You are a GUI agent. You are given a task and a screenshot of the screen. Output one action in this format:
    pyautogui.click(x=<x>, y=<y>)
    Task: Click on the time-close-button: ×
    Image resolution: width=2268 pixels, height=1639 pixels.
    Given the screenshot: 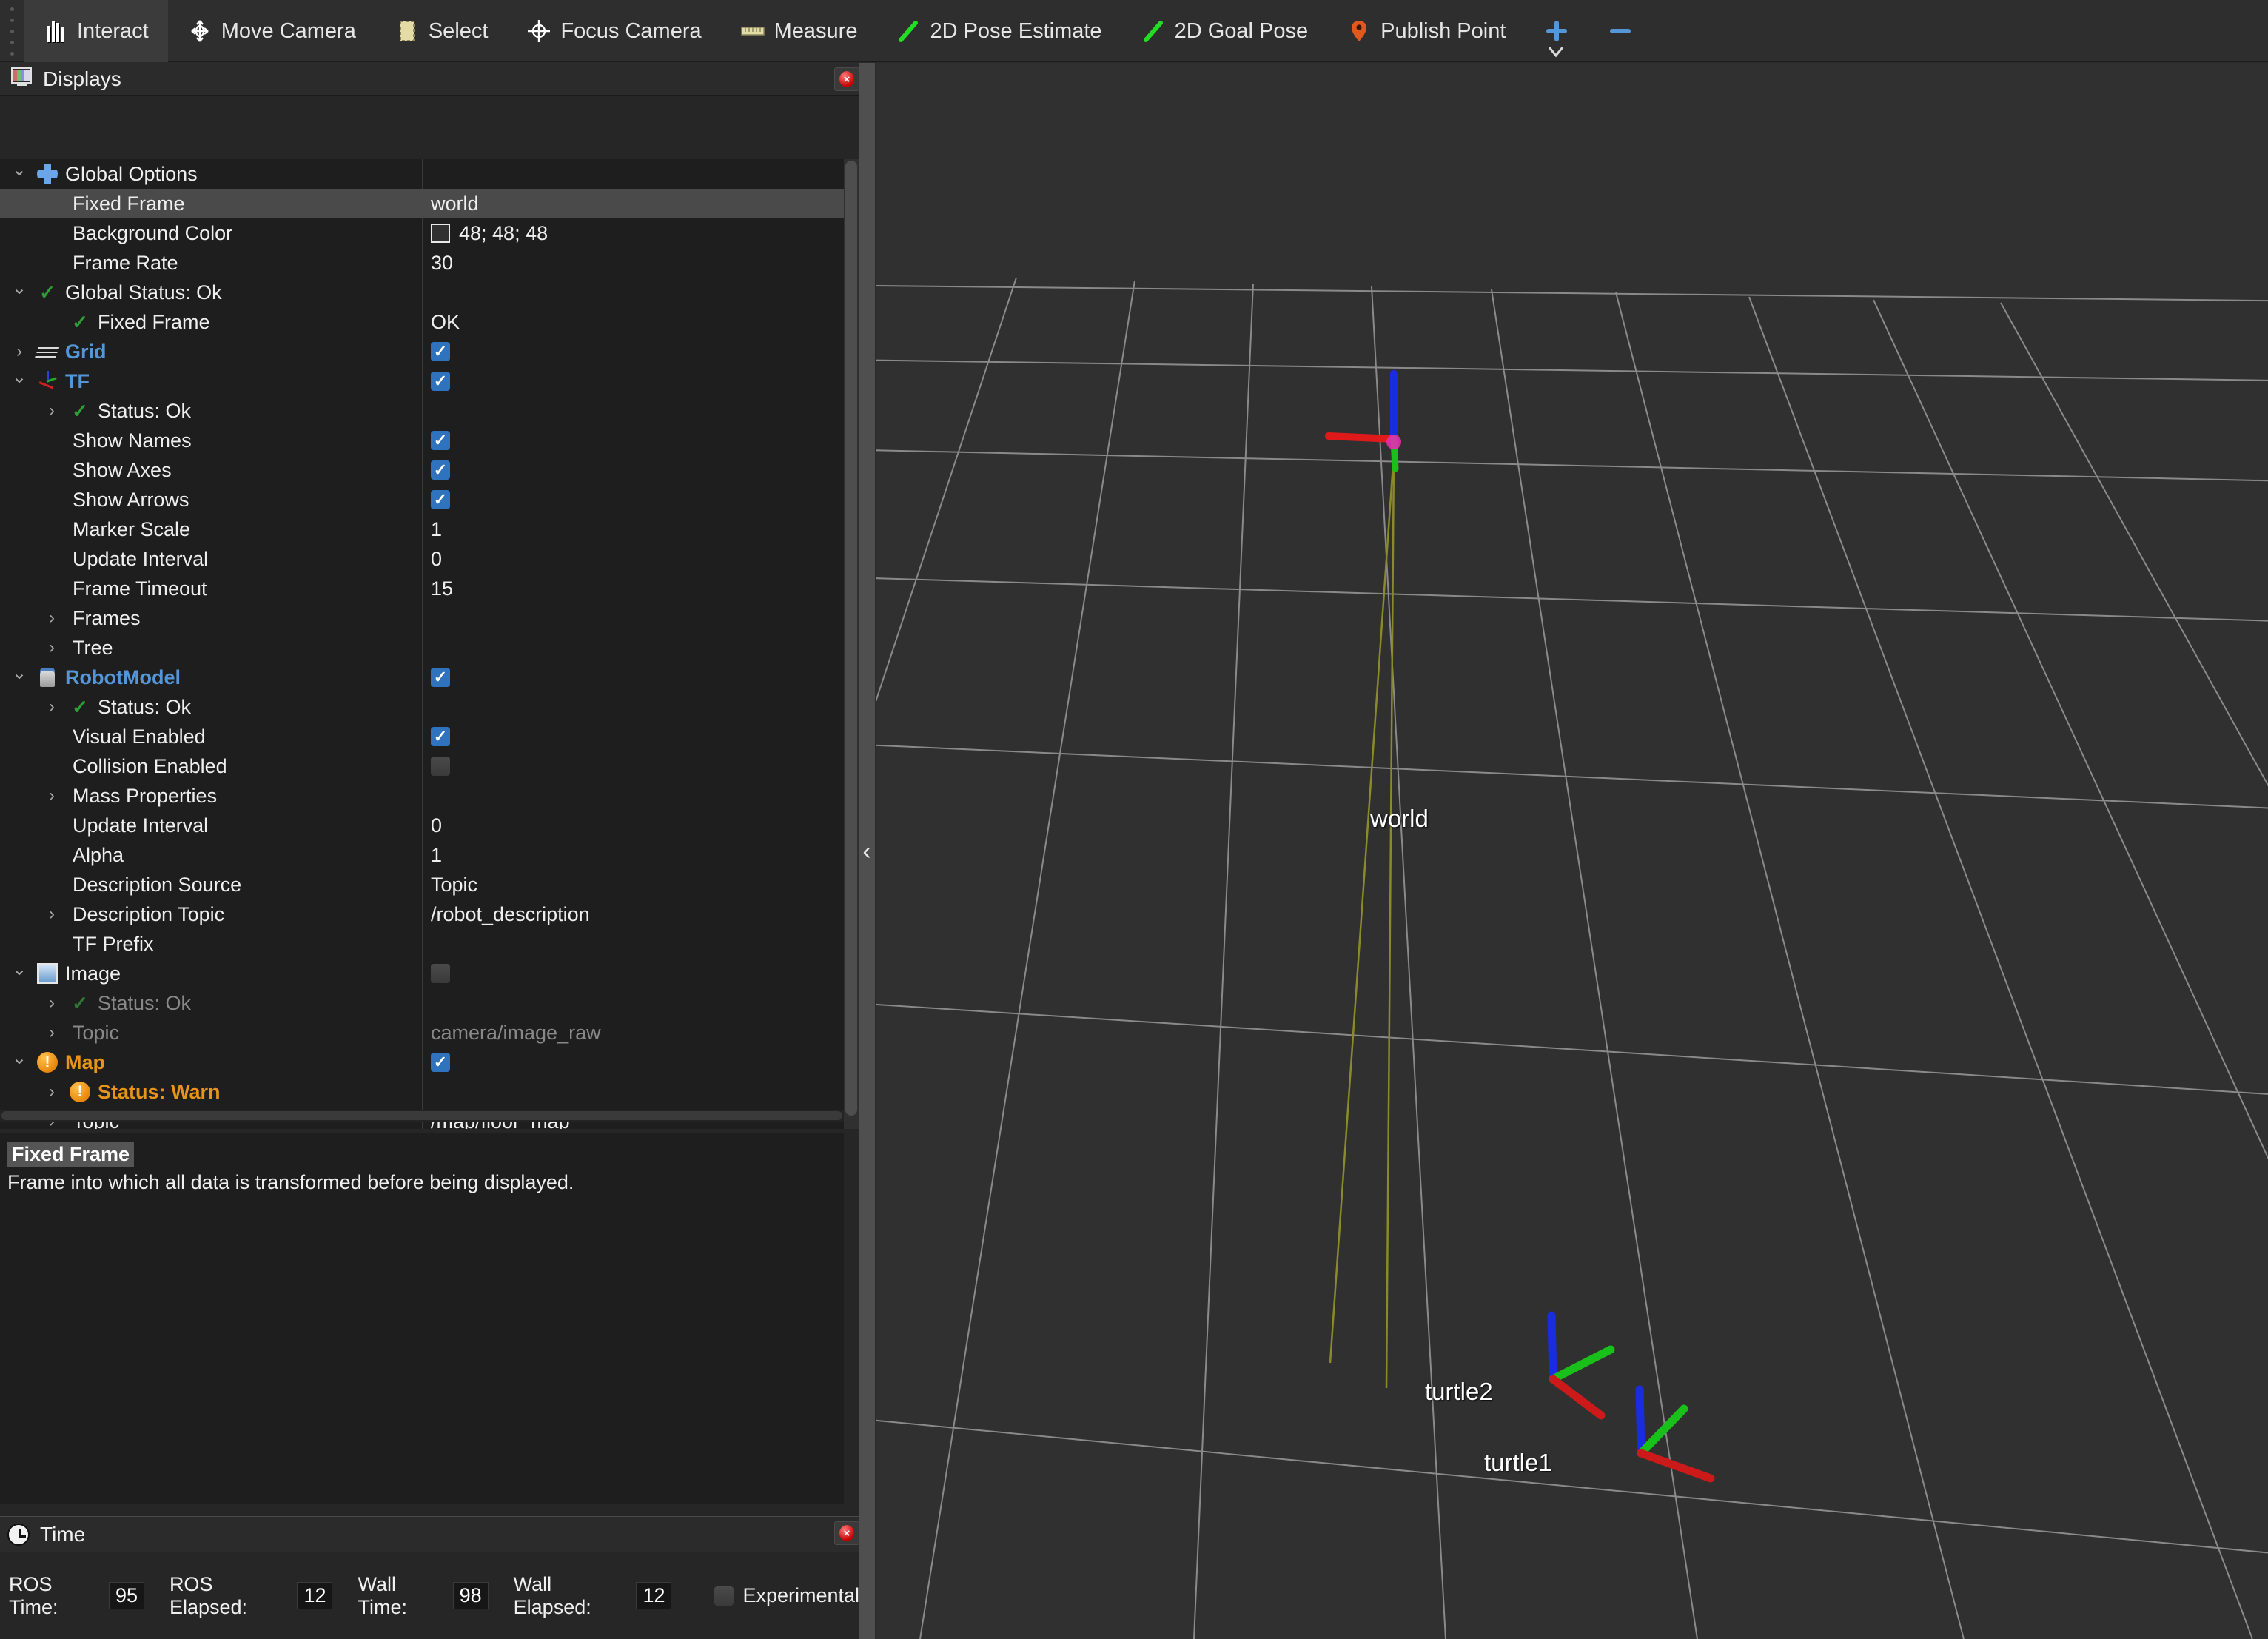 What is the action you would take?
    pyautogui.click(x=847, y=1533)
    